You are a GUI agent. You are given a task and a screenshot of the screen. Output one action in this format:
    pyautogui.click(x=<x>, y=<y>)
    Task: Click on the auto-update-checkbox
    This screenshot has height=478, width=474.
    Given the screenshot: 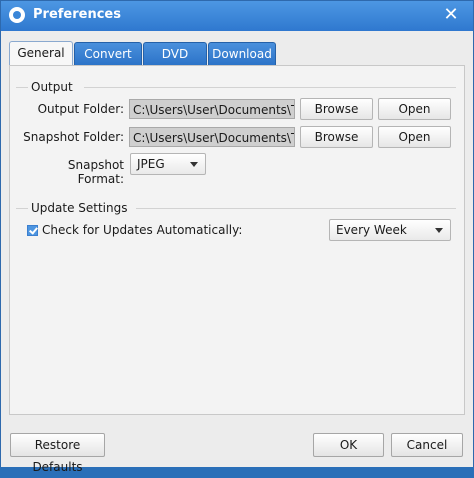 What is the action you would take?
    pyautogui.click(x=32, y=230)
    